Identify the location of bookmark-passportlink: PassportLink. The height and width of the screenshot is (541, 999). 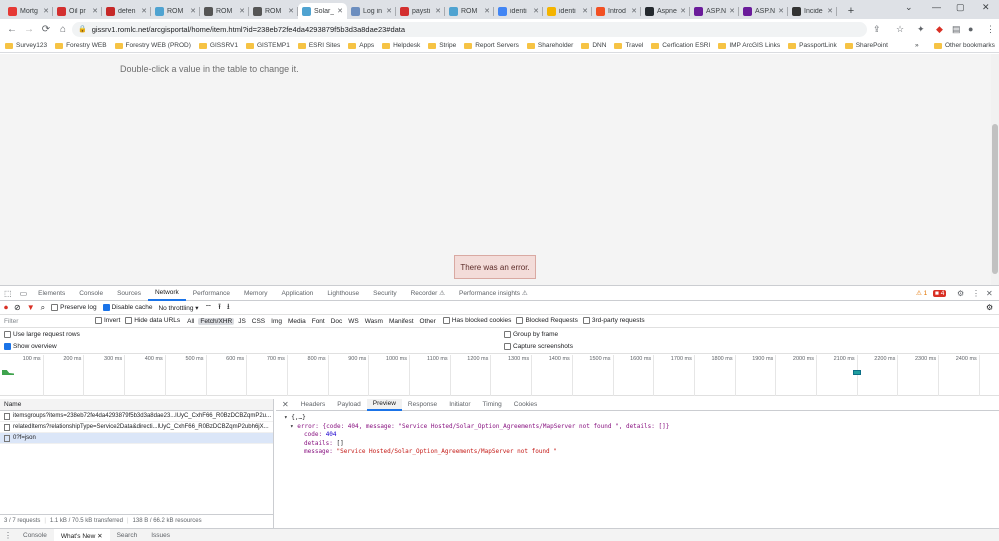
(812, 45).